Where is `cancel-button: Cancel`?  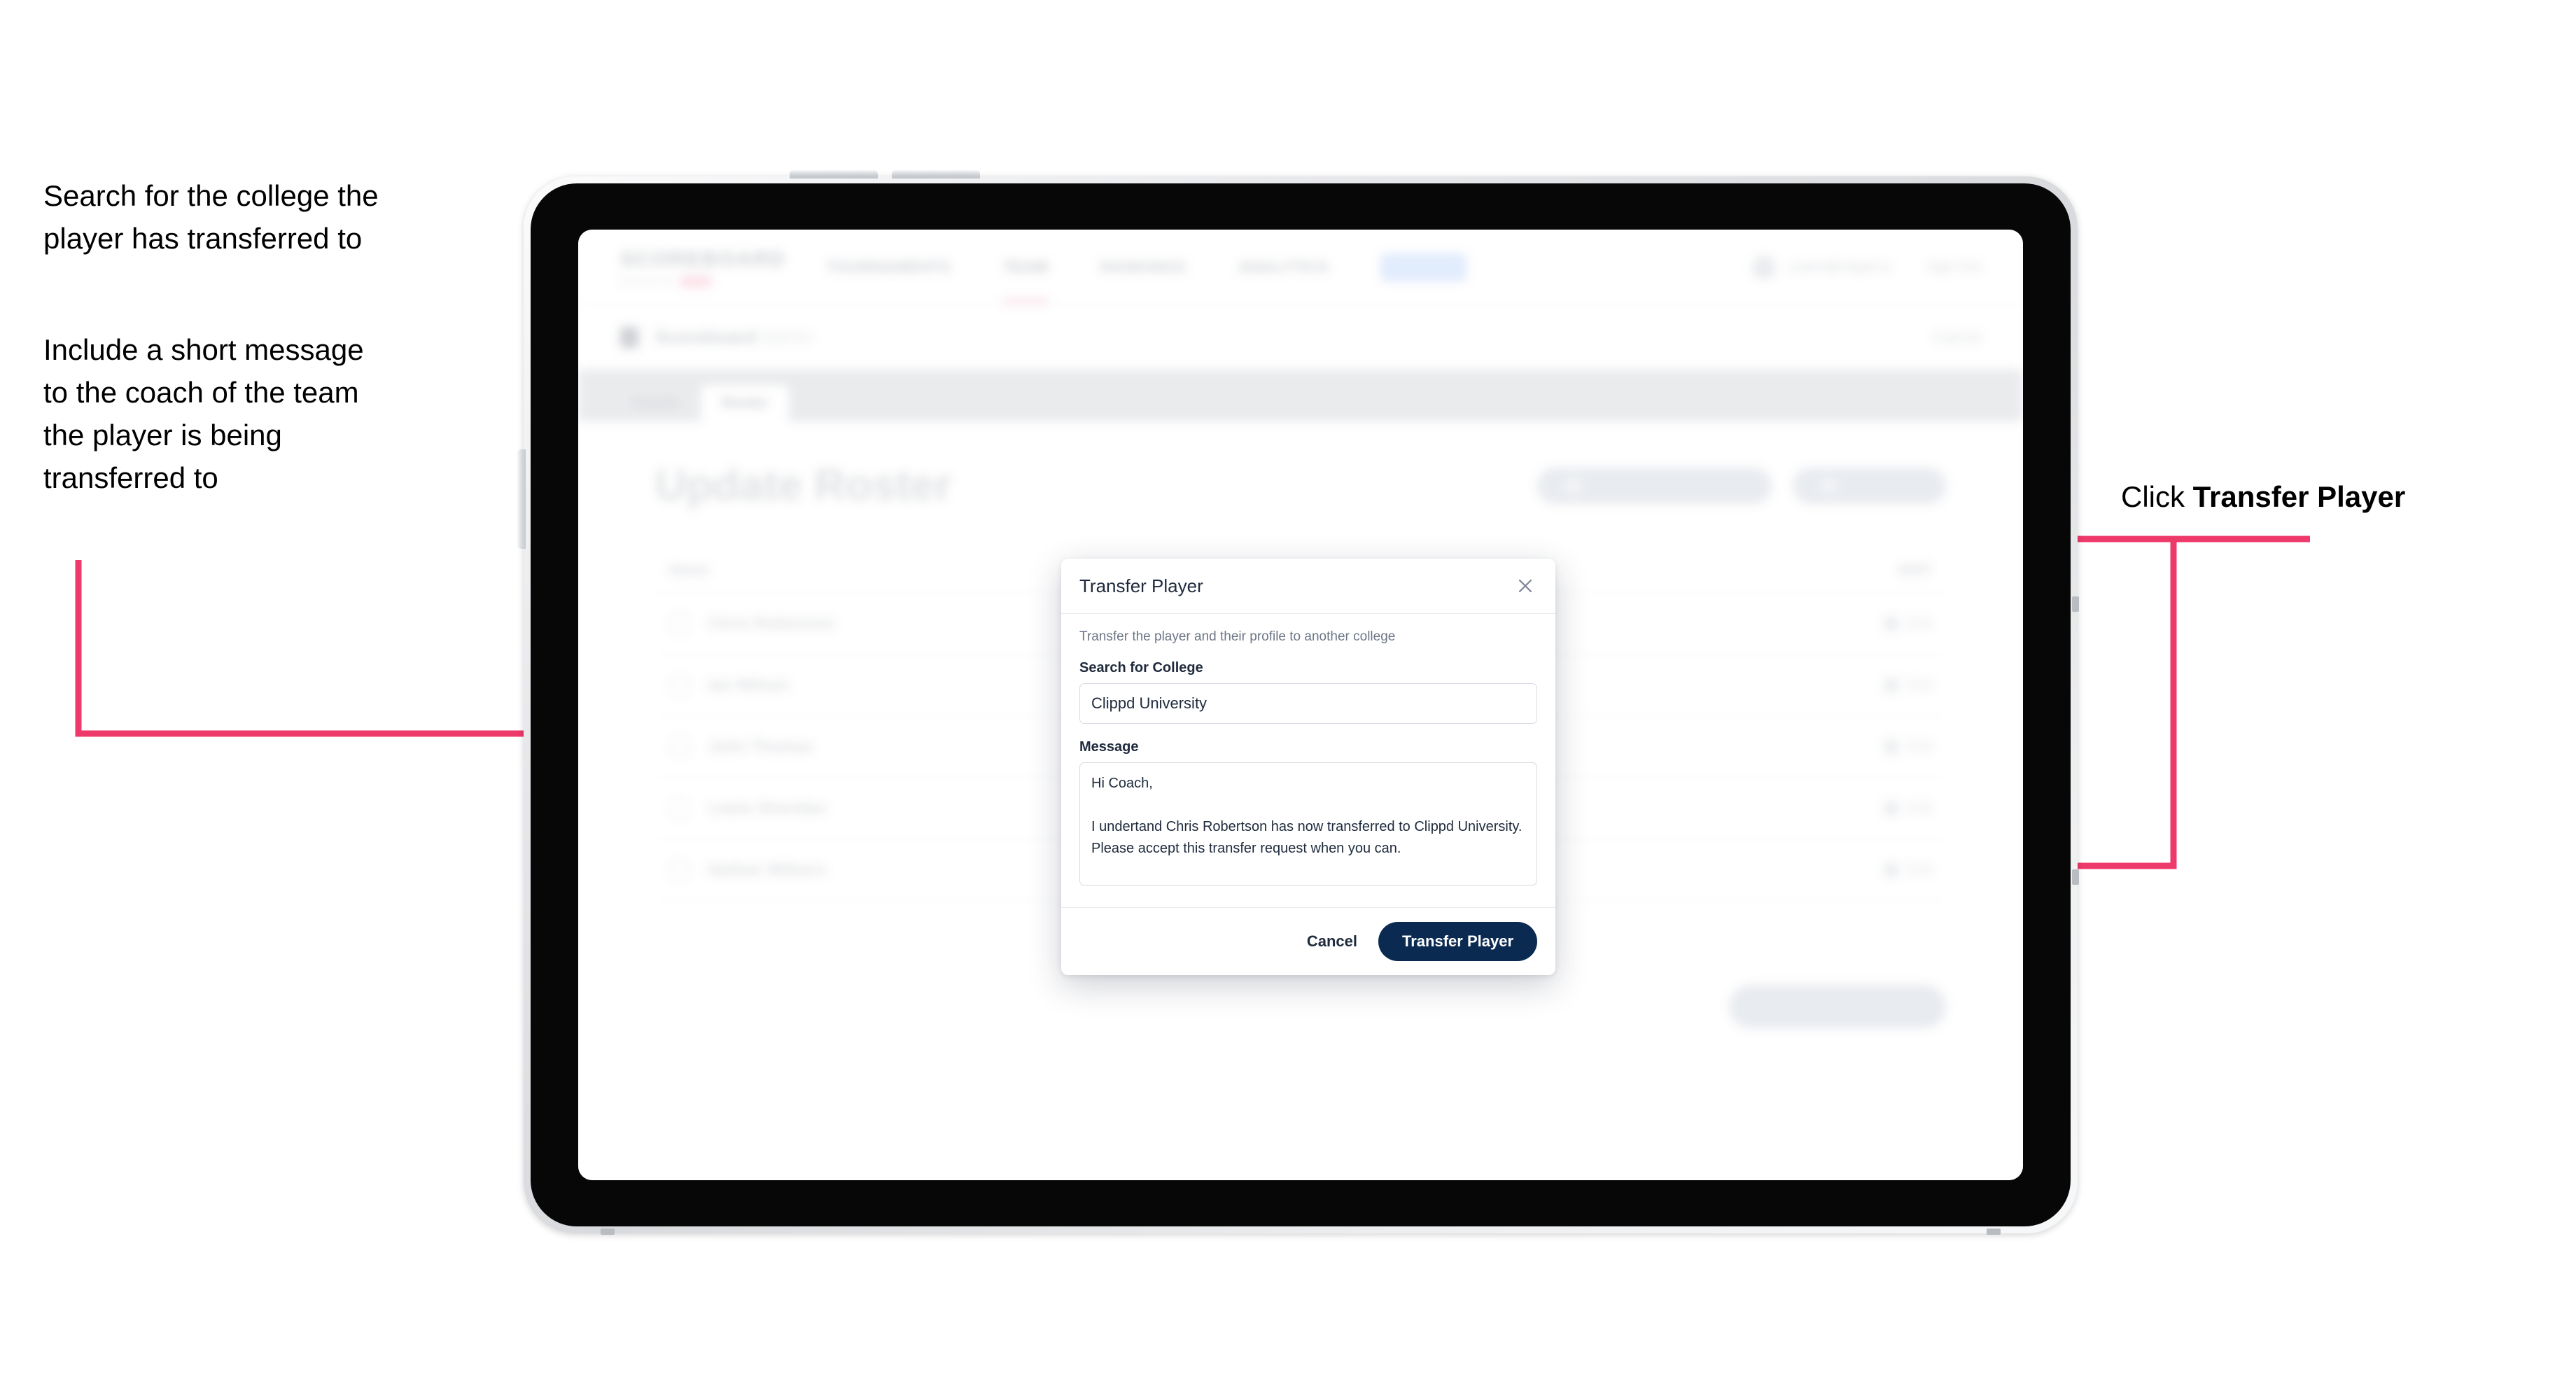
cancel-button: Cancel is located at coordinates (1332, 941).